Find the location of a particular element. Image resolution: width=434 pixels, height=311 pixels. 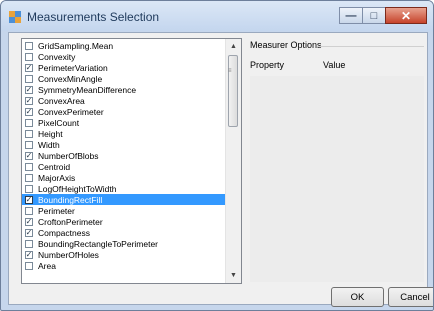

checklist-item-label: BoundingRectangleToPerimeter is located at coordinates (98, 243).